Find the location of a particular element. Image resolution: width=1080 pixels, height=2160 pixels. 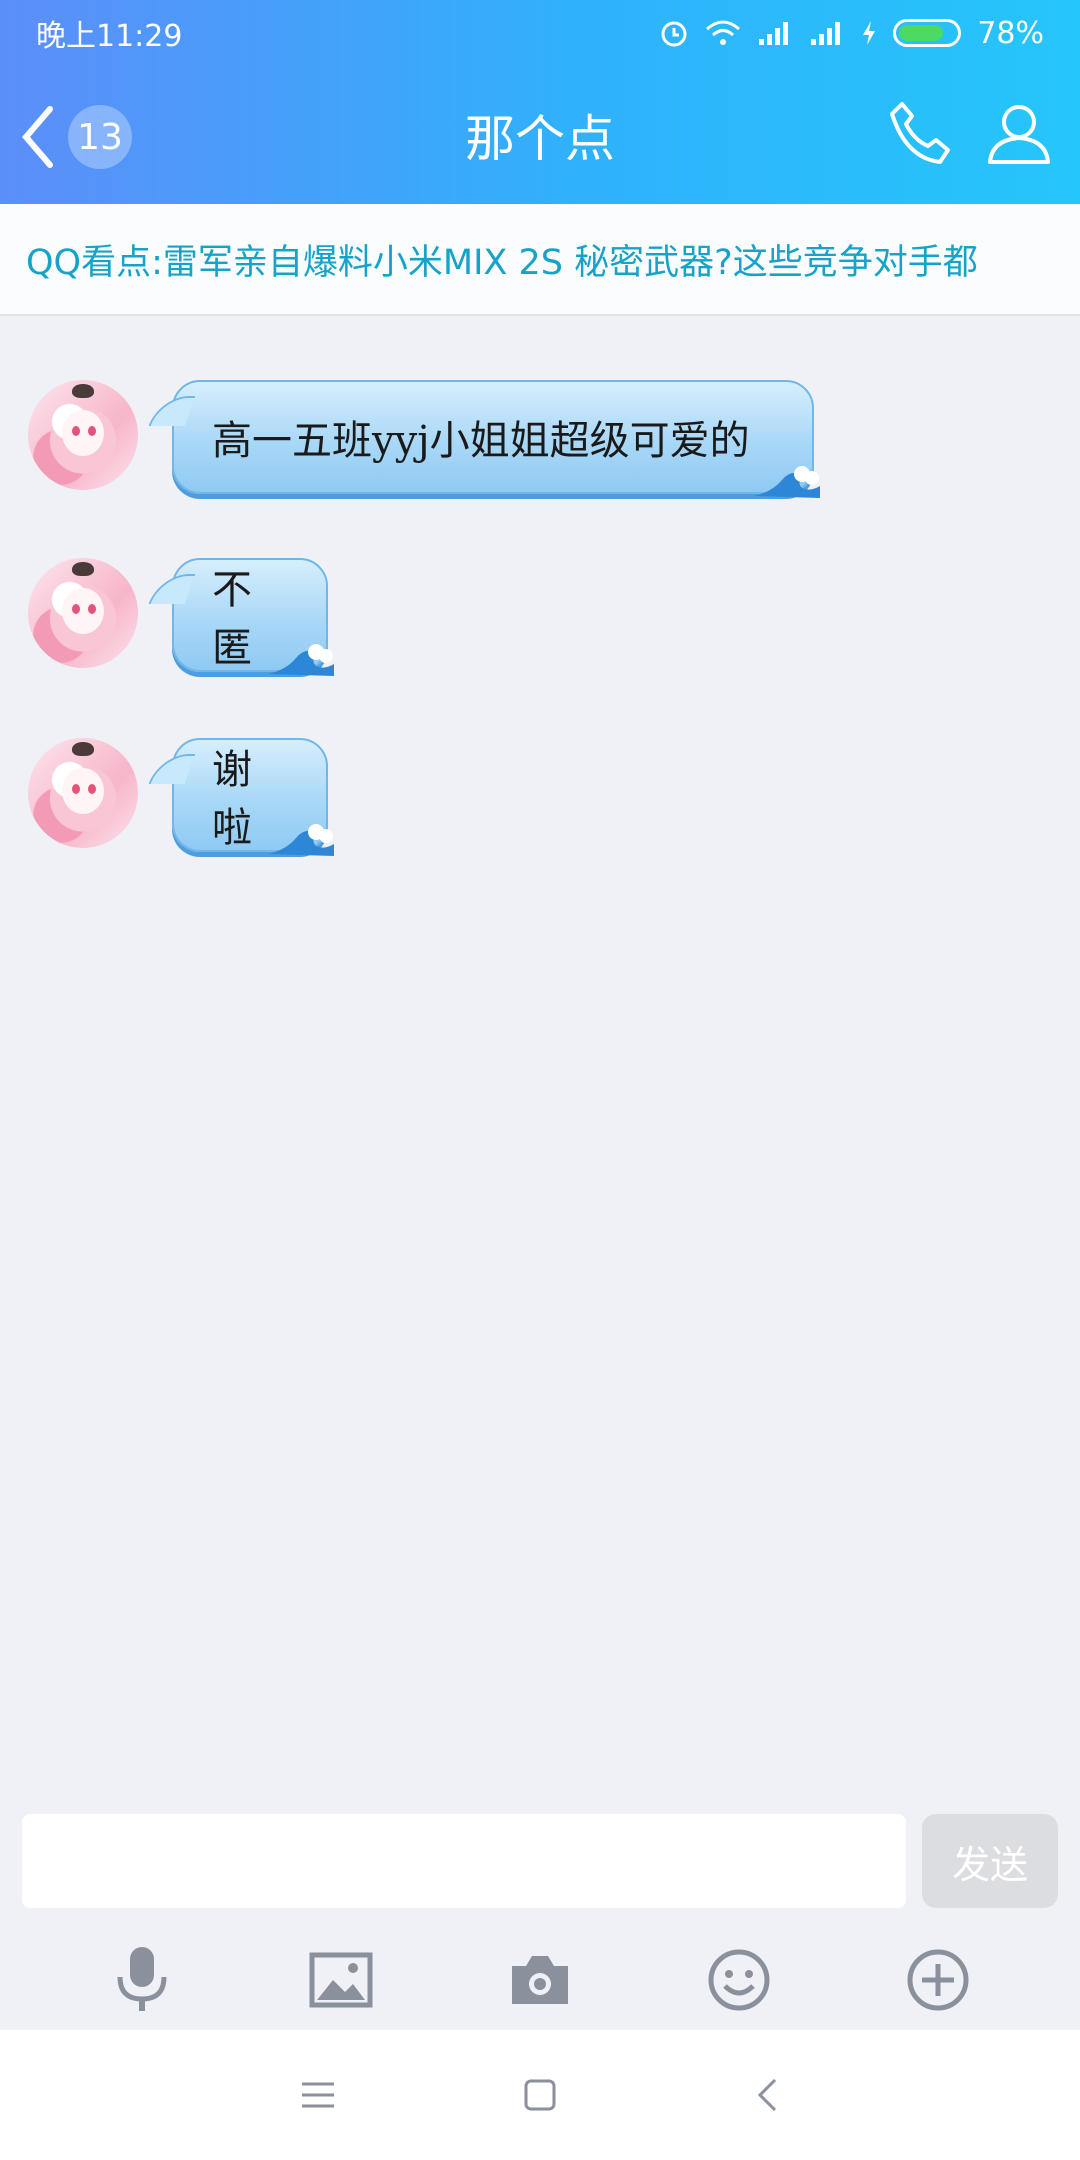

battery-fill is located at coordinates (921, 33).